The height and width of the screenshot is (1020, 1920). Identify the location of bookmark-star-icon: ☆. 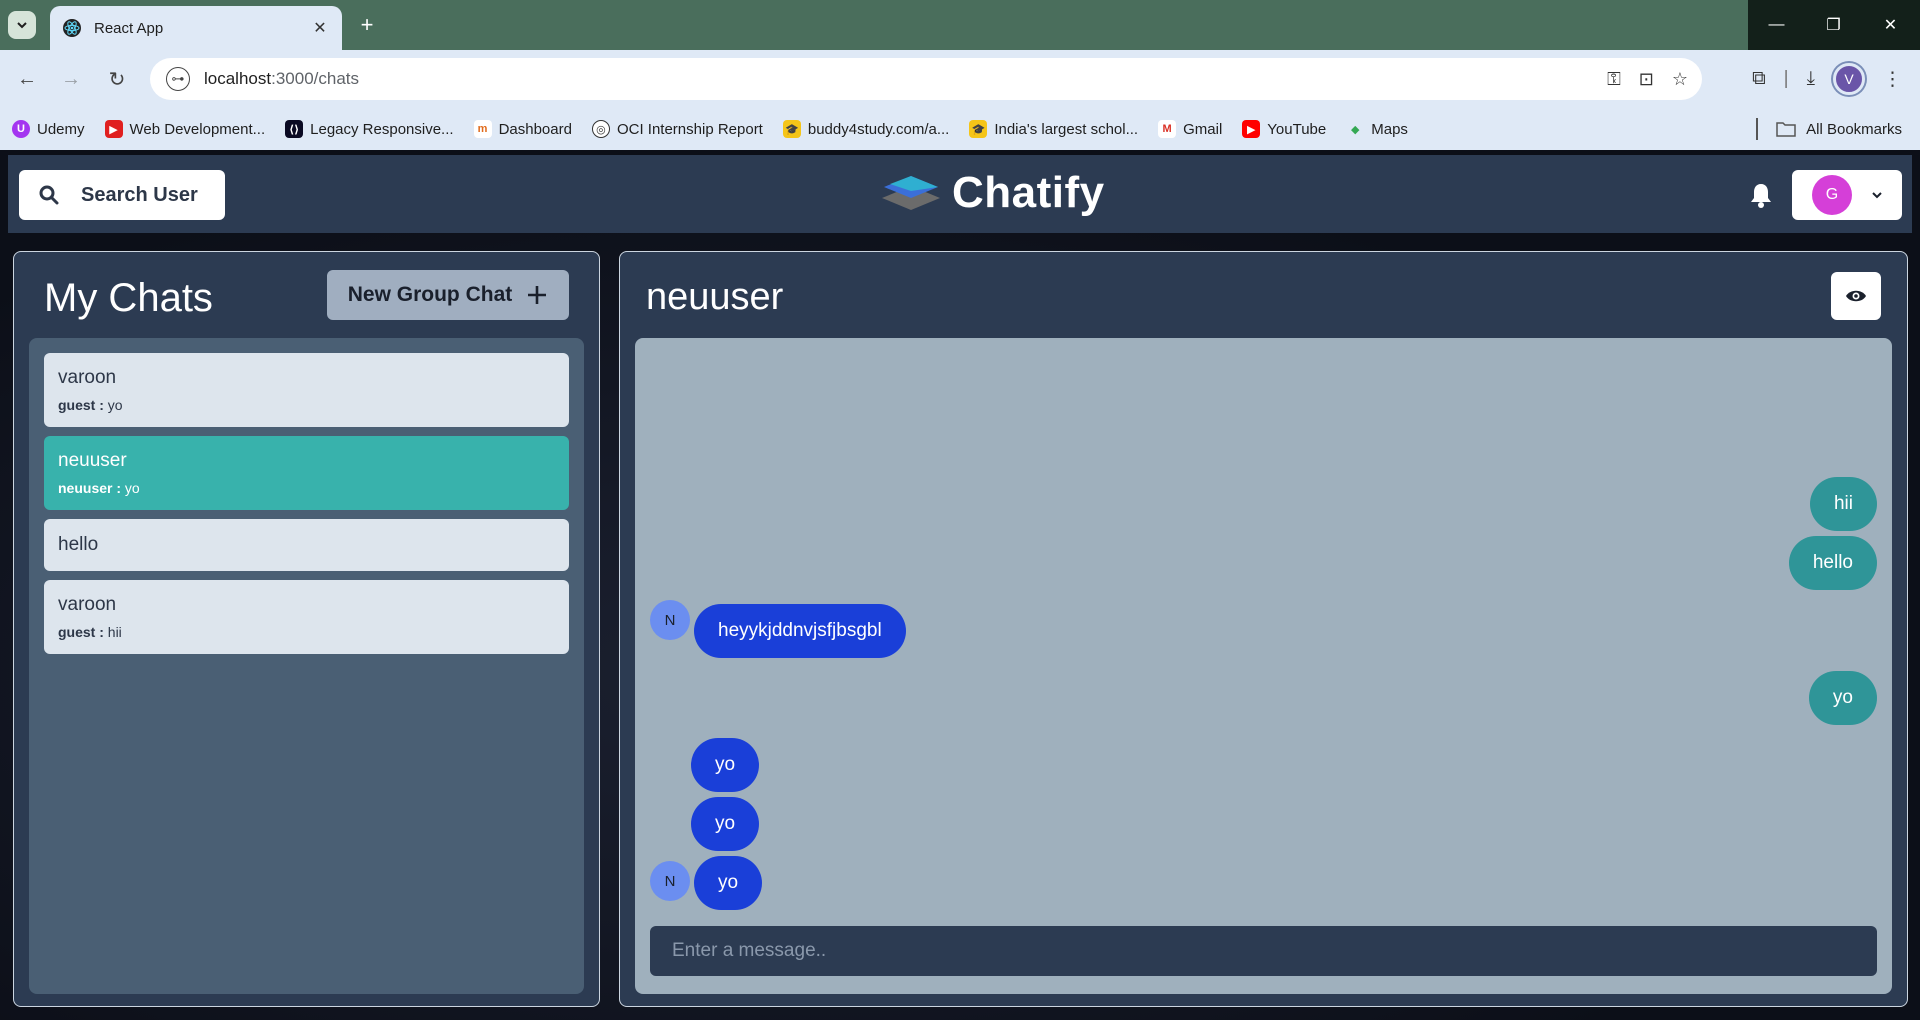
(1680, 79).